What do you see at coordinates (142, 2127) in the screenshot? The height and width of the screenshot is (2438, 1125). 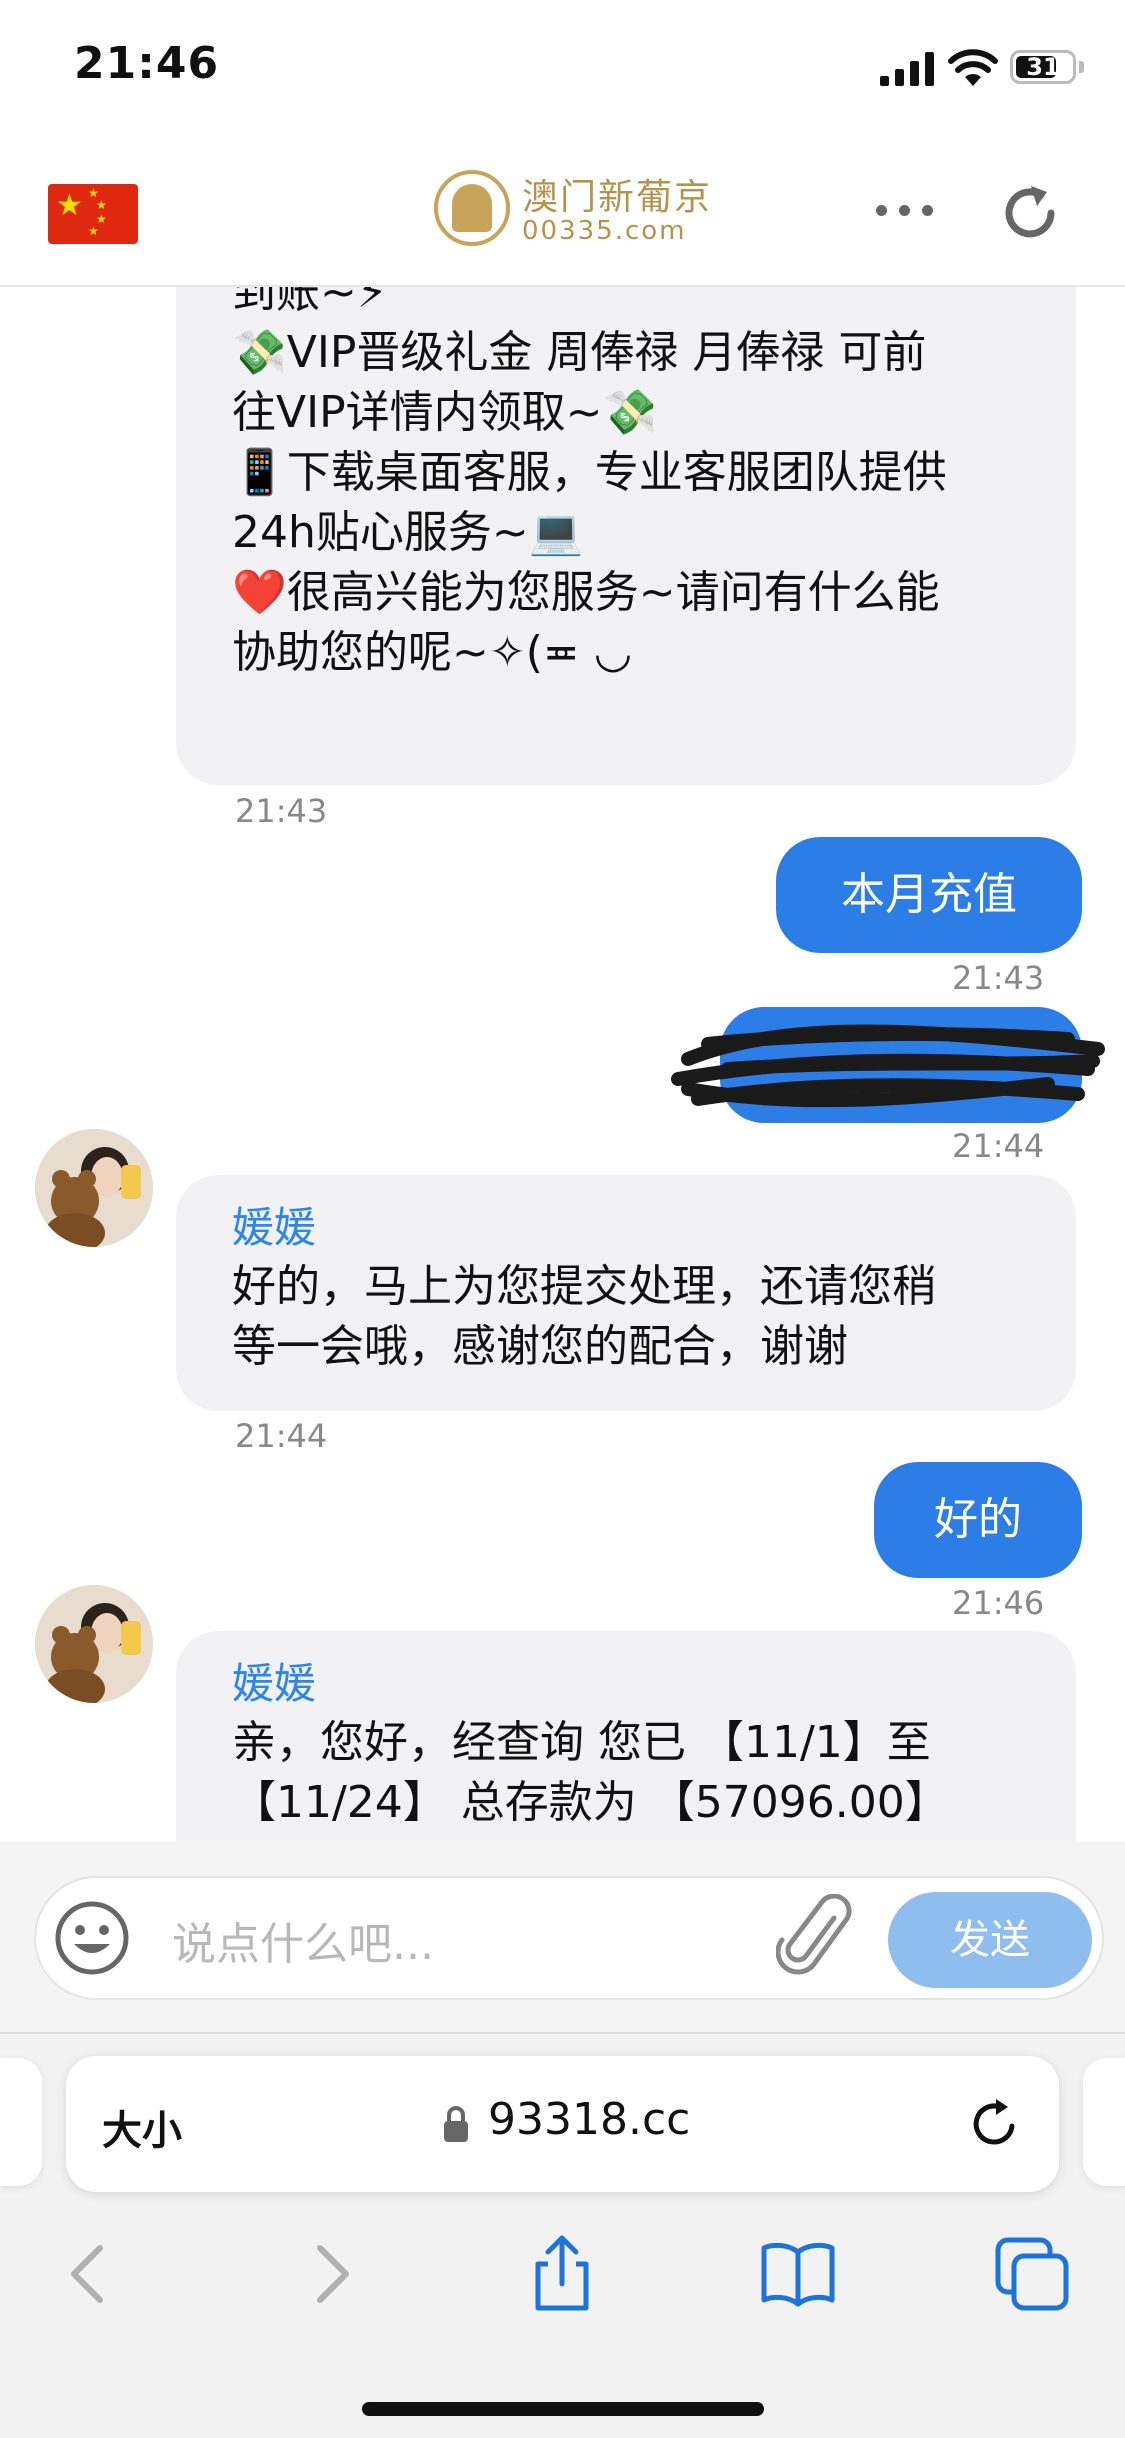 I see `text-size-button: 大小` at bounding box center [142, 2127].